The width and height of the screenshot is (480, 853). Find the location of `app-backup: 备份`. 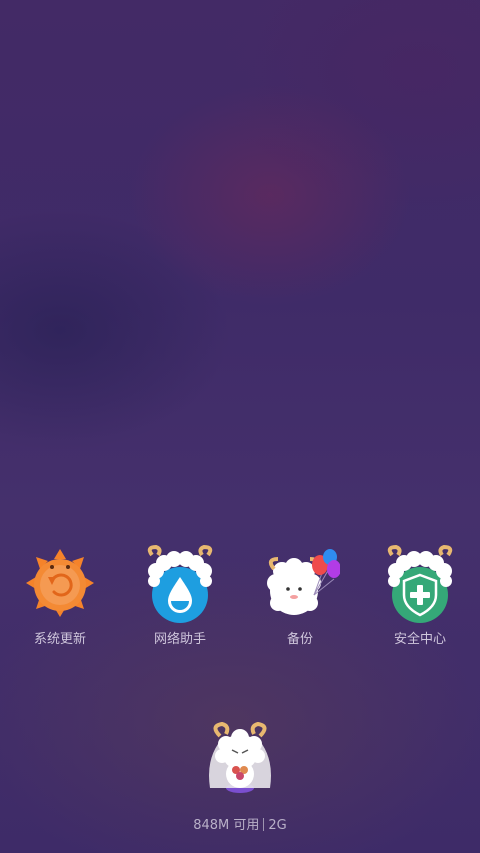

app-backup: 备份 is located at coordinates (300, 600).